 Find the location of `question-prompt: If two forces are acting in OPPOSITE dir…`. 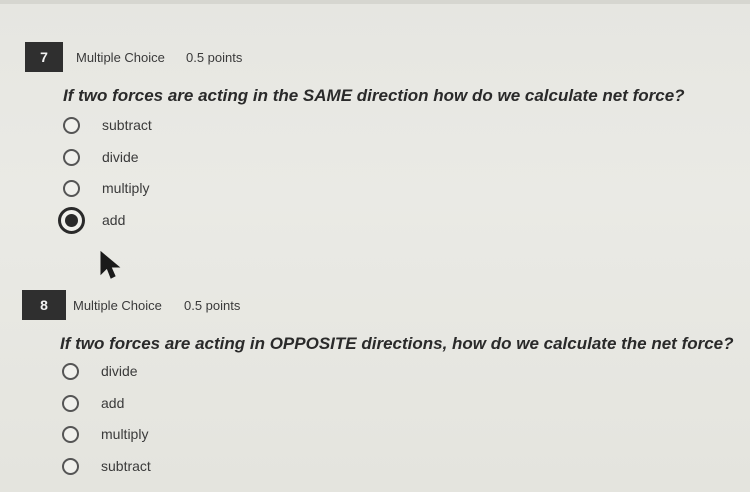

question-prompt: If two forces are acting in OPPOSITE dir… is located at coordinates (397, 343).